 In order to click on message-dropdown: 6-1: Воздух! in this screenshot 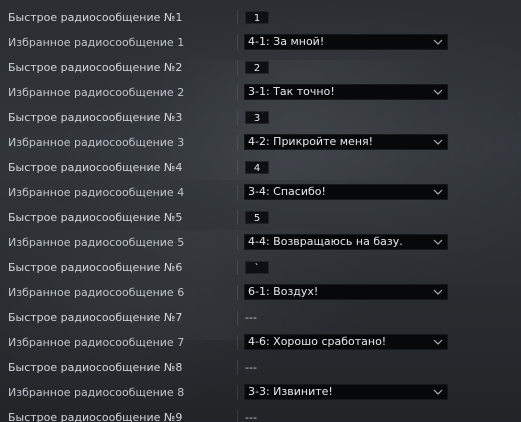, I will do `click(346, 292)`.